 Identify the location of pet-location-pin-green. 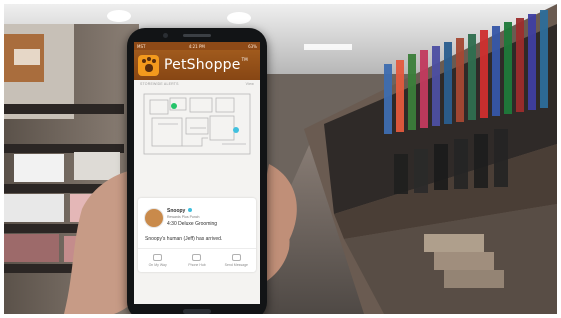
(174, 106).